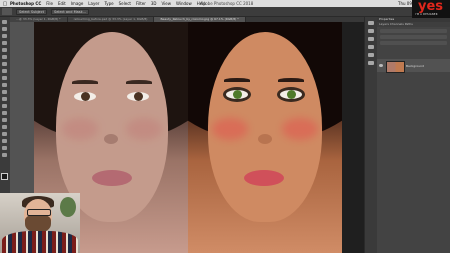 The width and height of the screenshot is (450, 253). Describe the element at coordinates (40, 223) in the screenshot. I see `webcam-overlay` at that location.